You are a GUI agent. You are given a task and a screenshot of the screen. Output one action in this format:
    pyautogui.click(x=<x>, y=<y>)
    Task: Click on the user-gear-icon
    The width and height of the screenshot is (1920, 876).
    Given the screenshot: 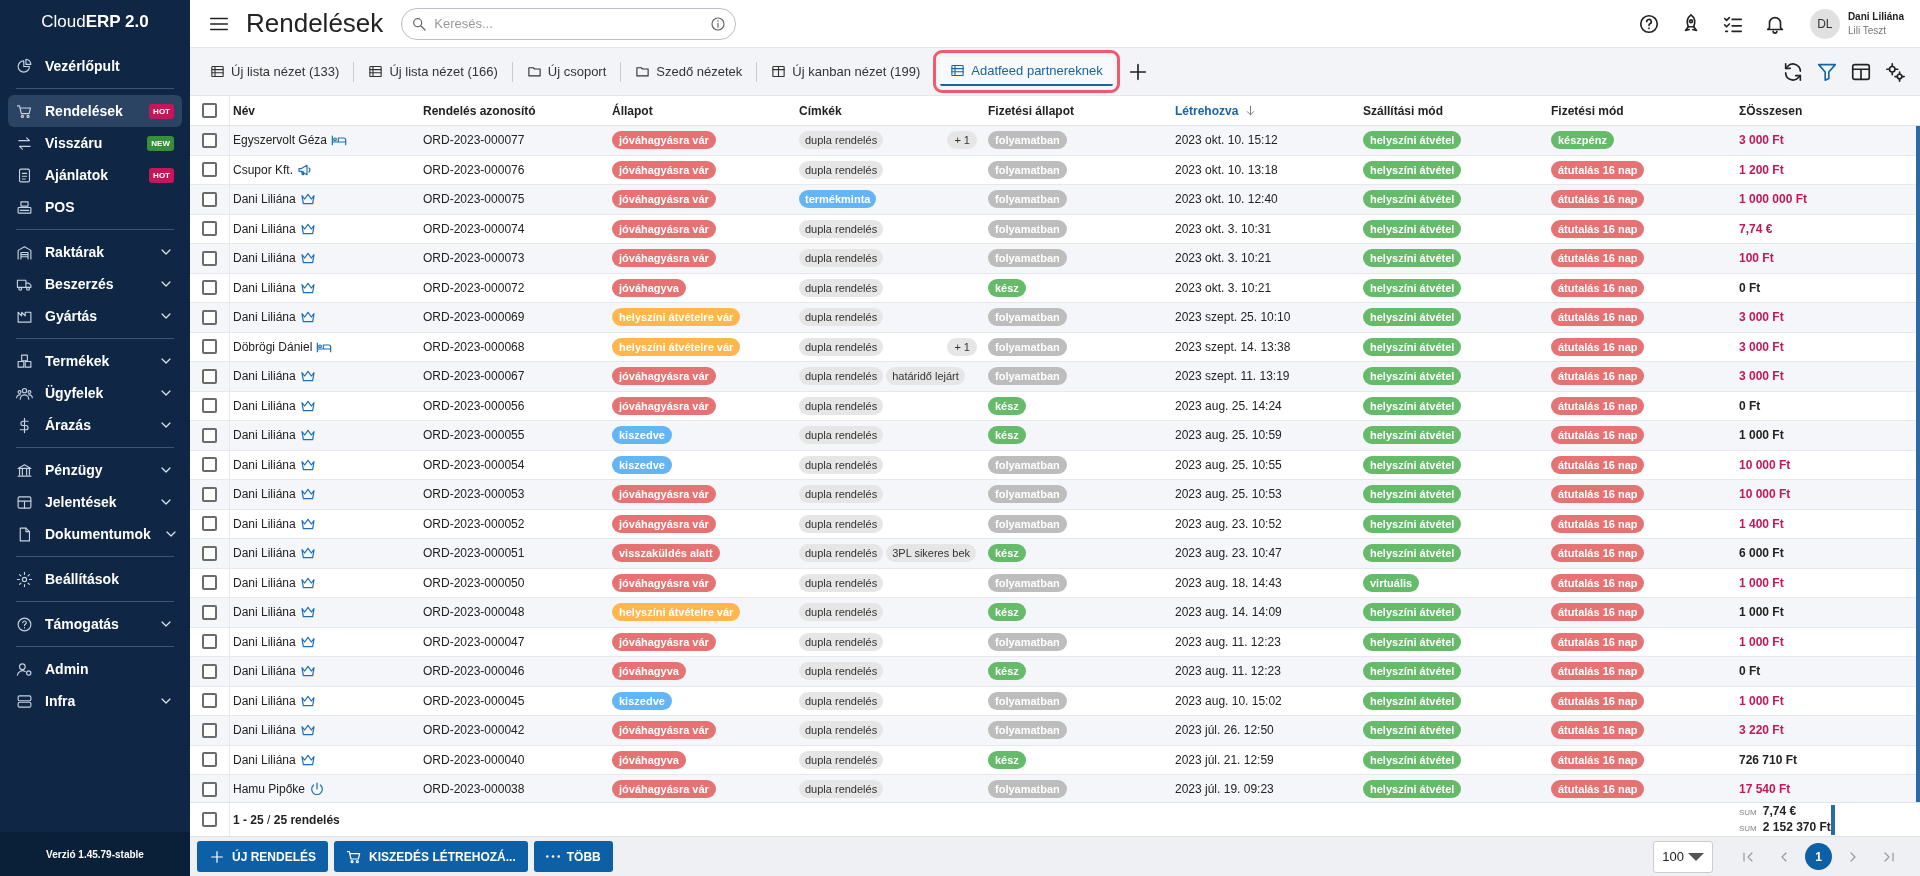 What is the action you would take?
    pyautogui.click(x=24, y=669)
    